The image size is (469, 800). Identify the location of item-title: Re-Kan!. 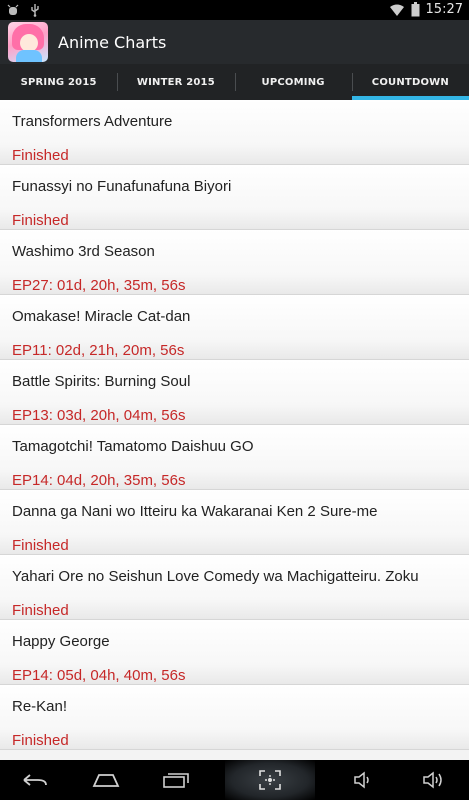
(40, 706).